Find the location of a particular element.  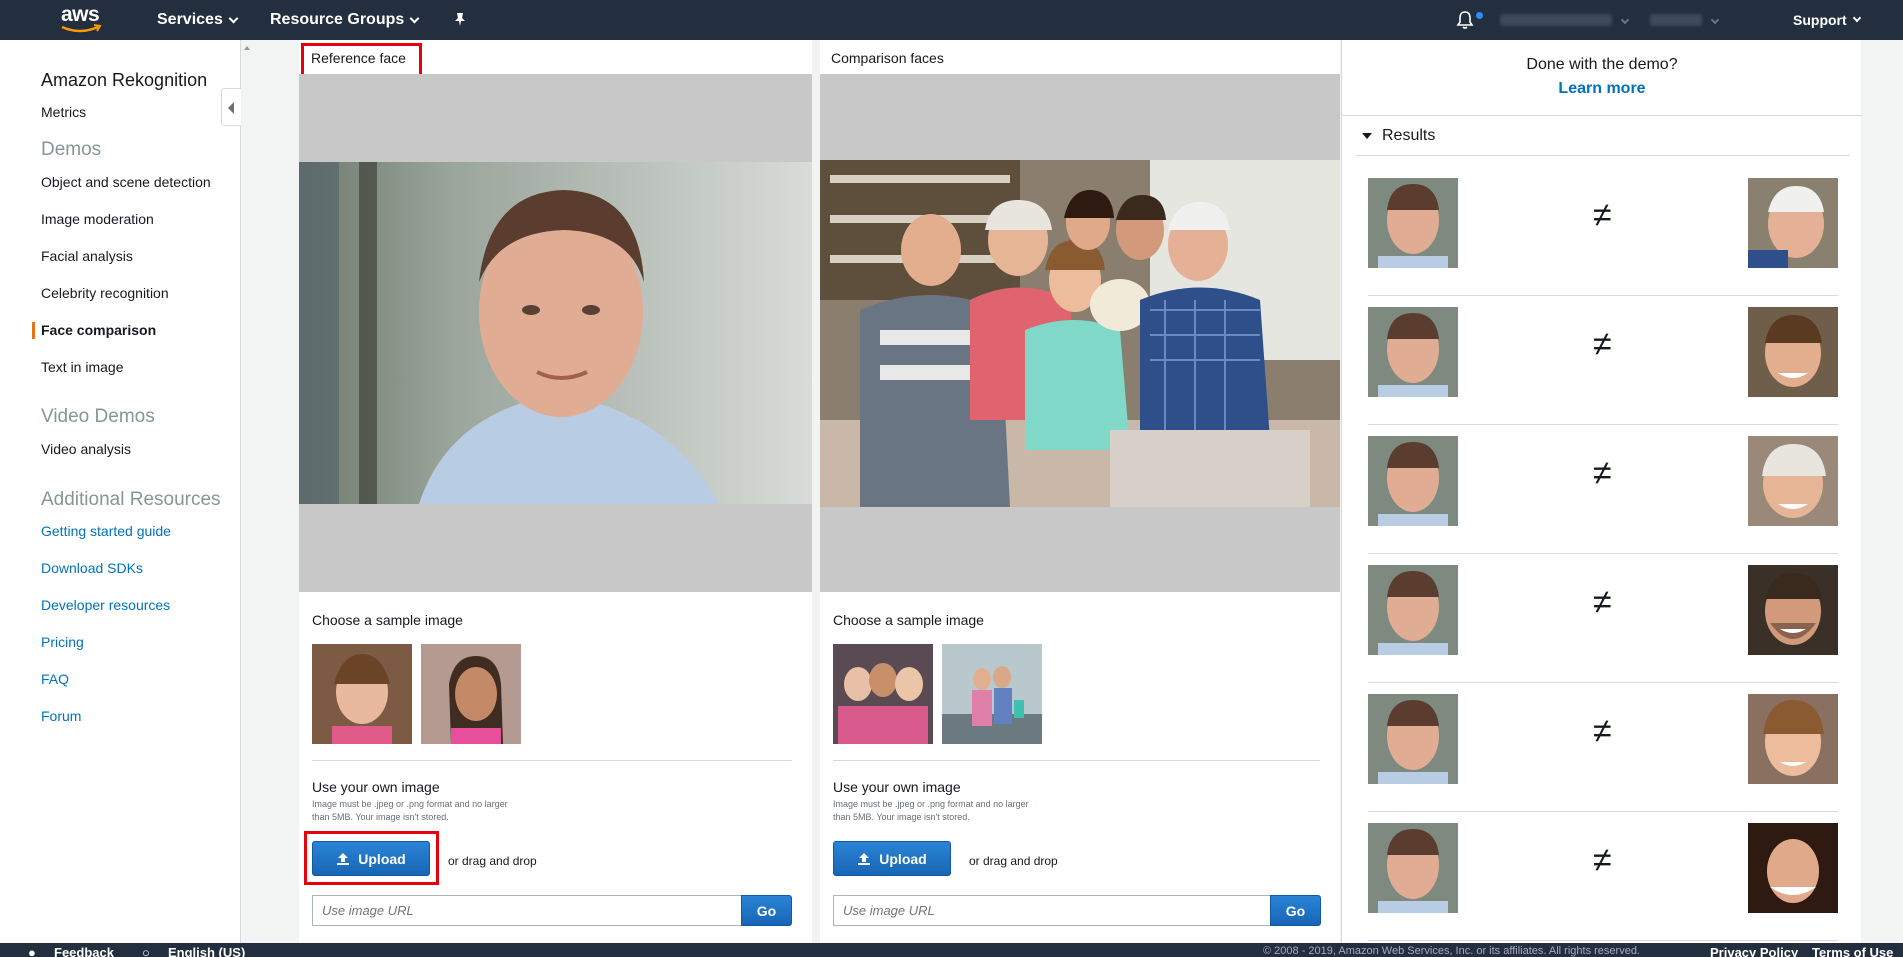

feedback-link: Feedback is located at coordinates (84, 951).